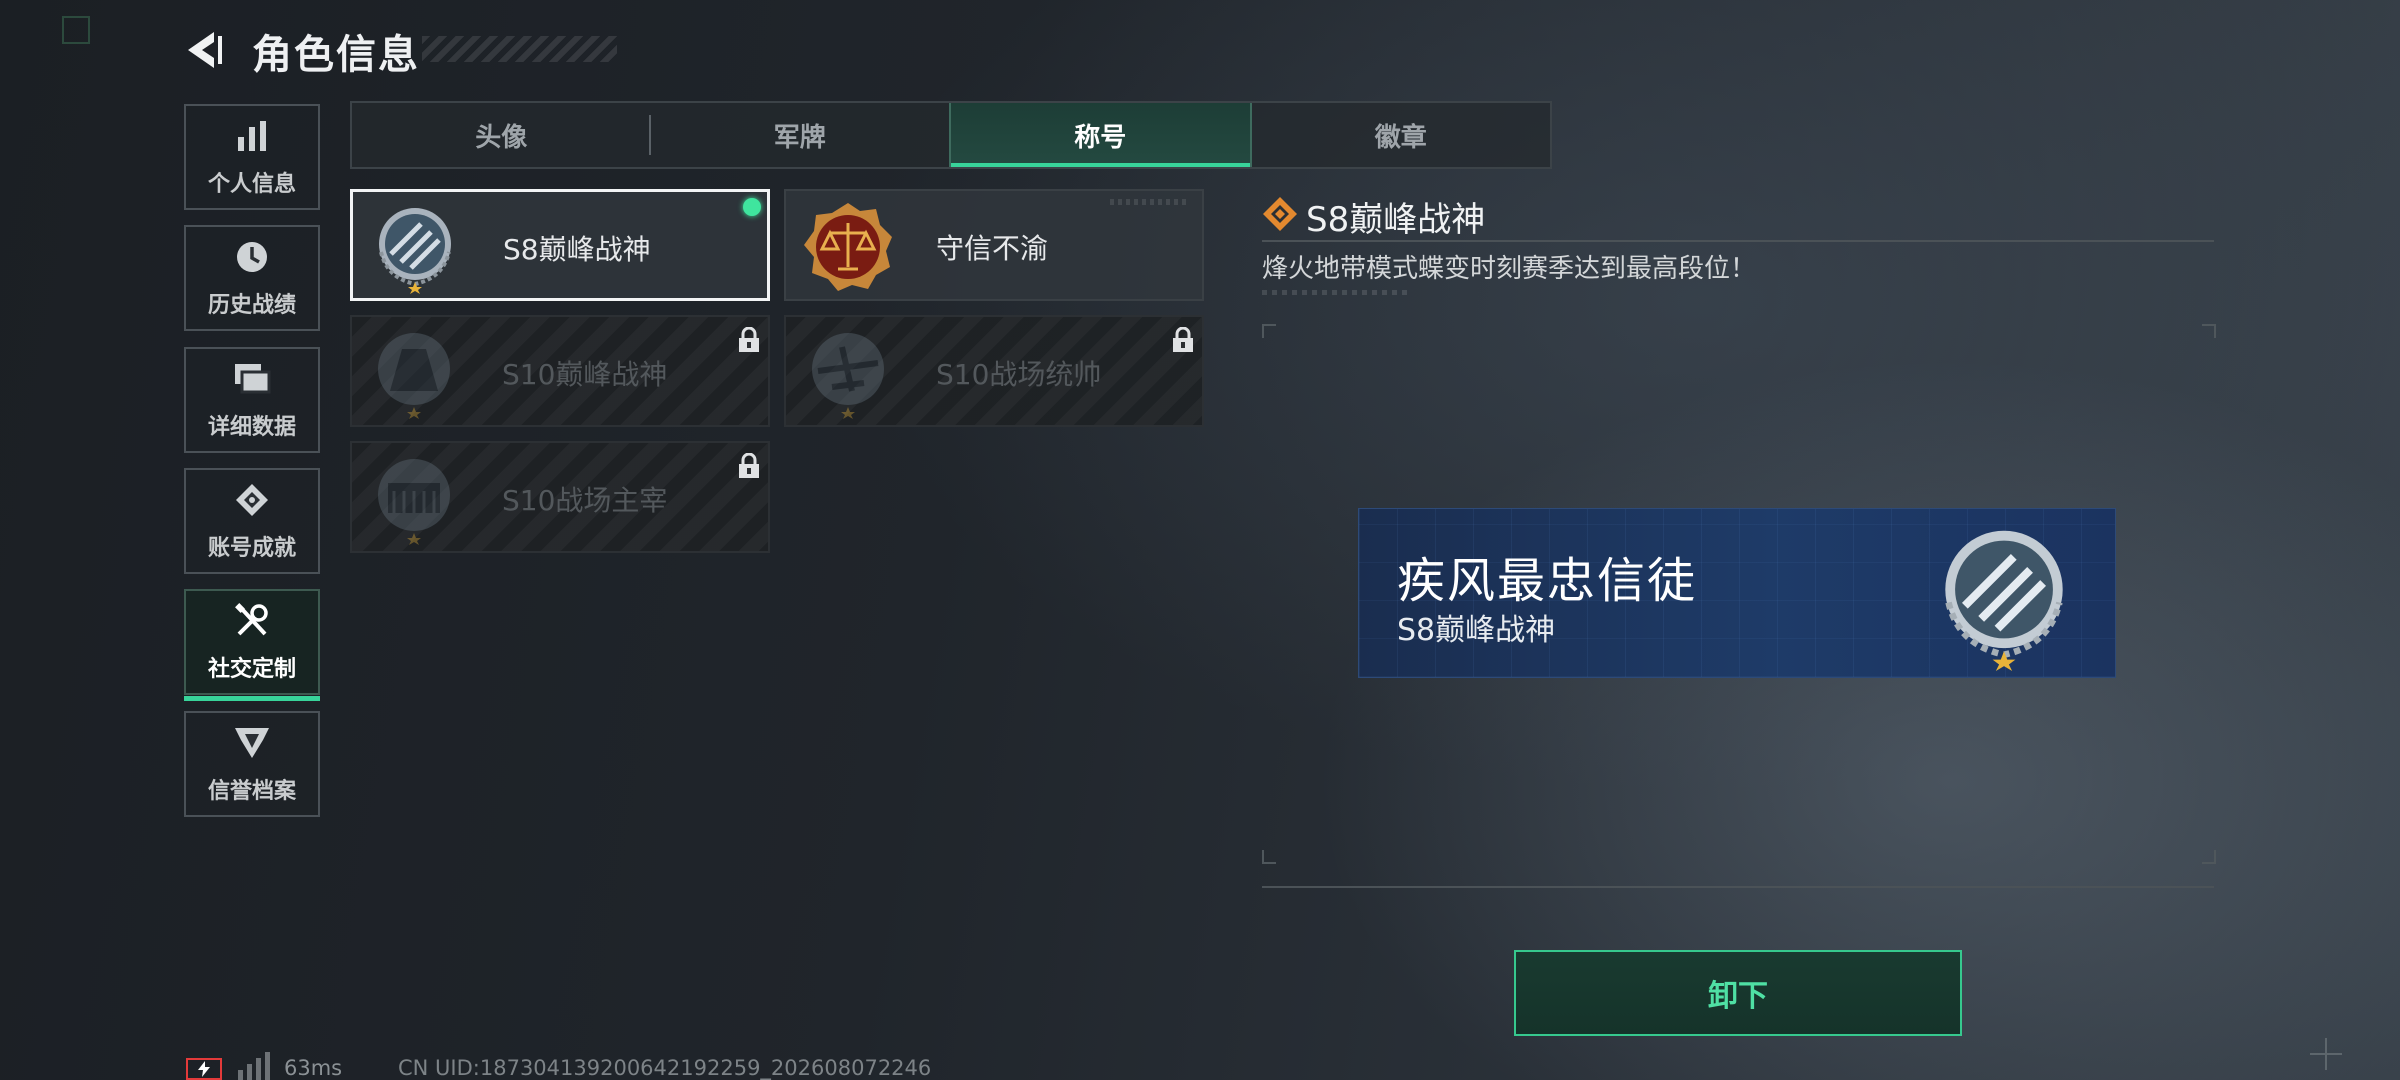 The width and height of the screenshot is (2400, 1080). What do you see at coordinates (252, 764) in the screenshot?
I see `sidebar-item-reputation: 信誉档案` at bounding box center [252, 764].